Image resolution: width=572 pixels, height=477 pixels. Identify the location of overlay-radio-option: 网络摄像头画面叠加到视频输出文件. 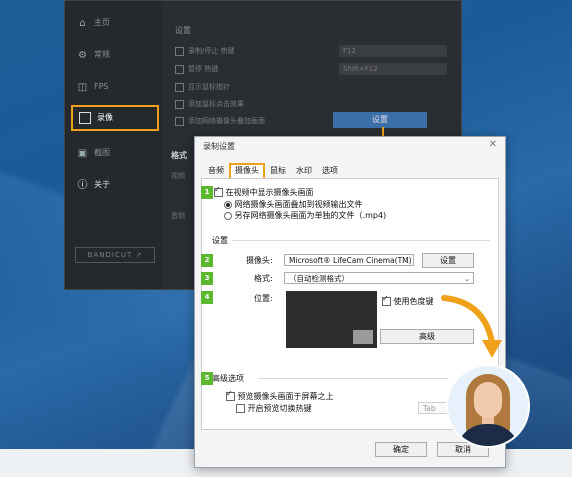
(293, 204).